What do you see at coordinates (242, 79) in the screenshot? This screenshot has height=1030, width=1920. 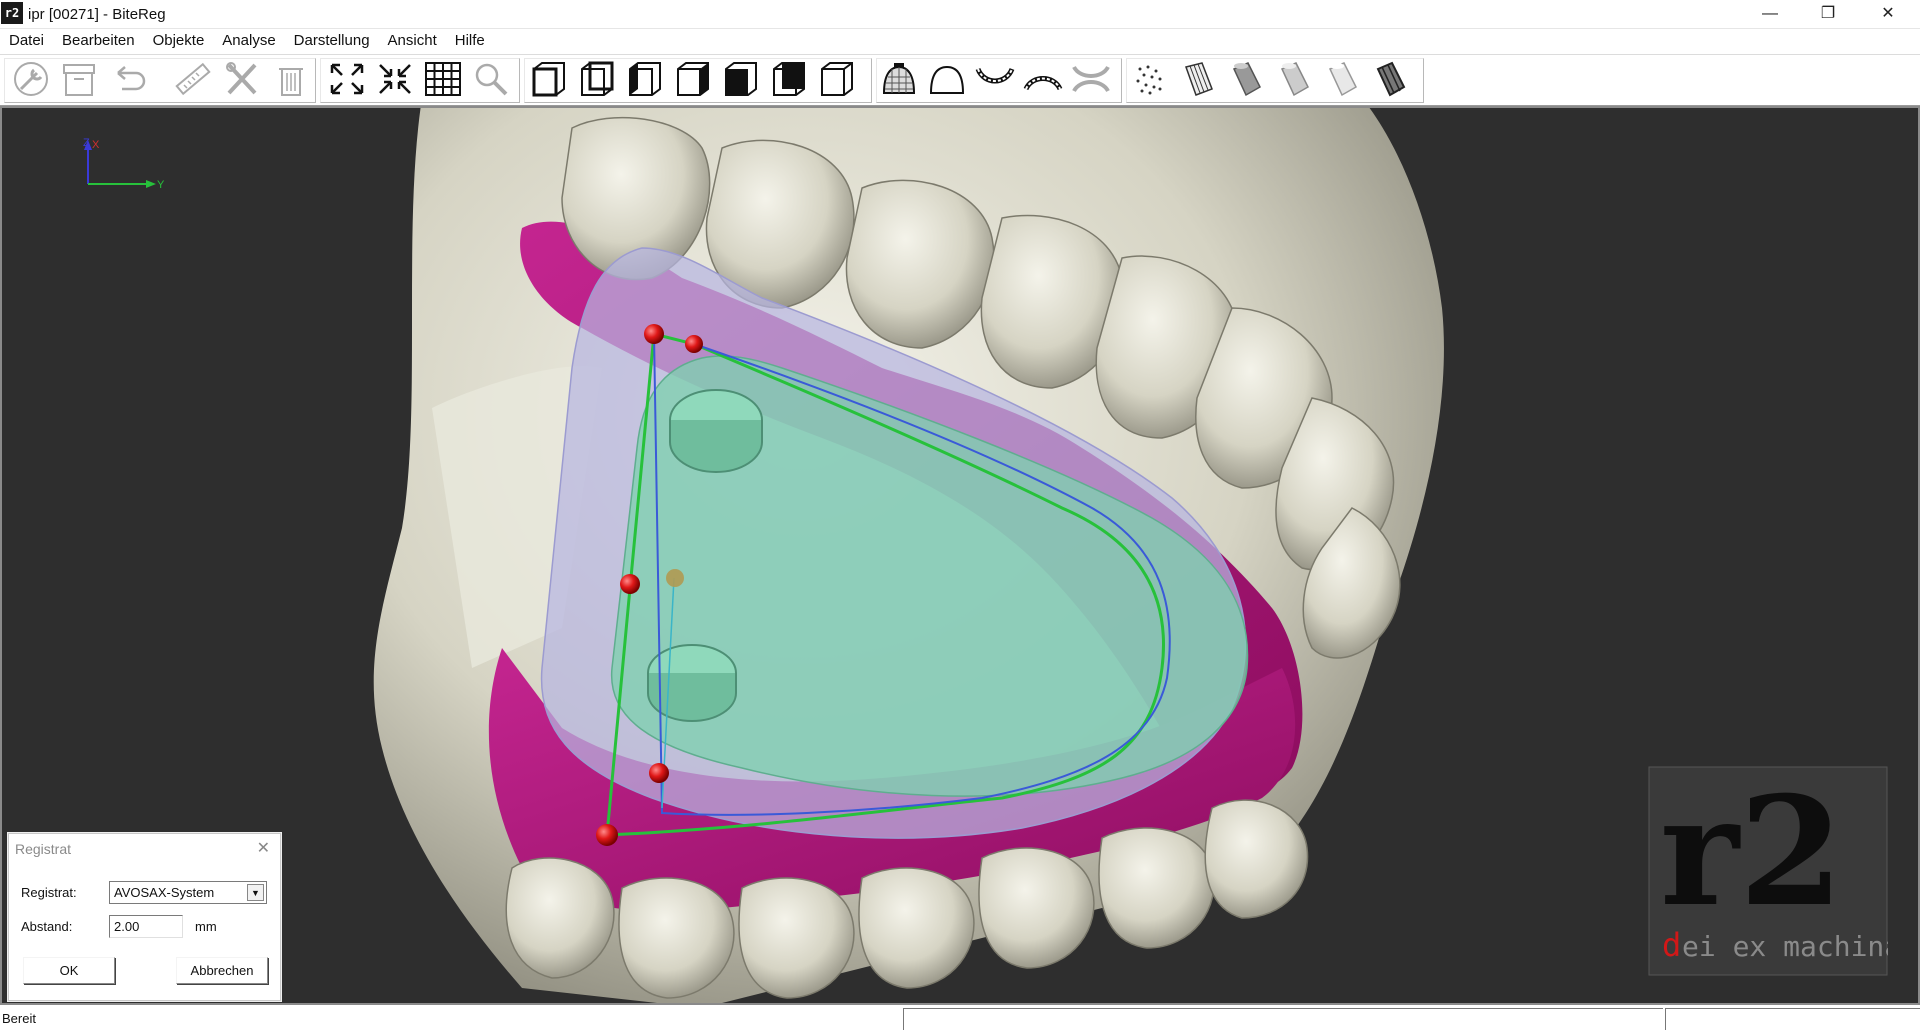 I see `crossed-tools-icon` at bounding box center [242, 79].